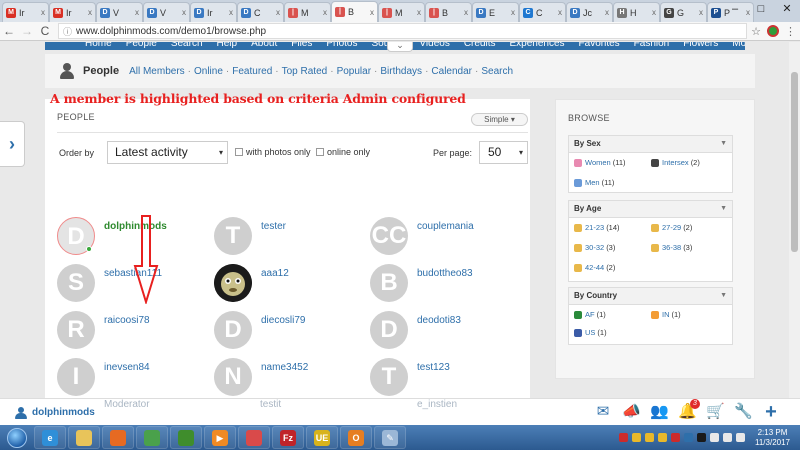  I want to click on top-menu-item: Photos, so click(341, 45).